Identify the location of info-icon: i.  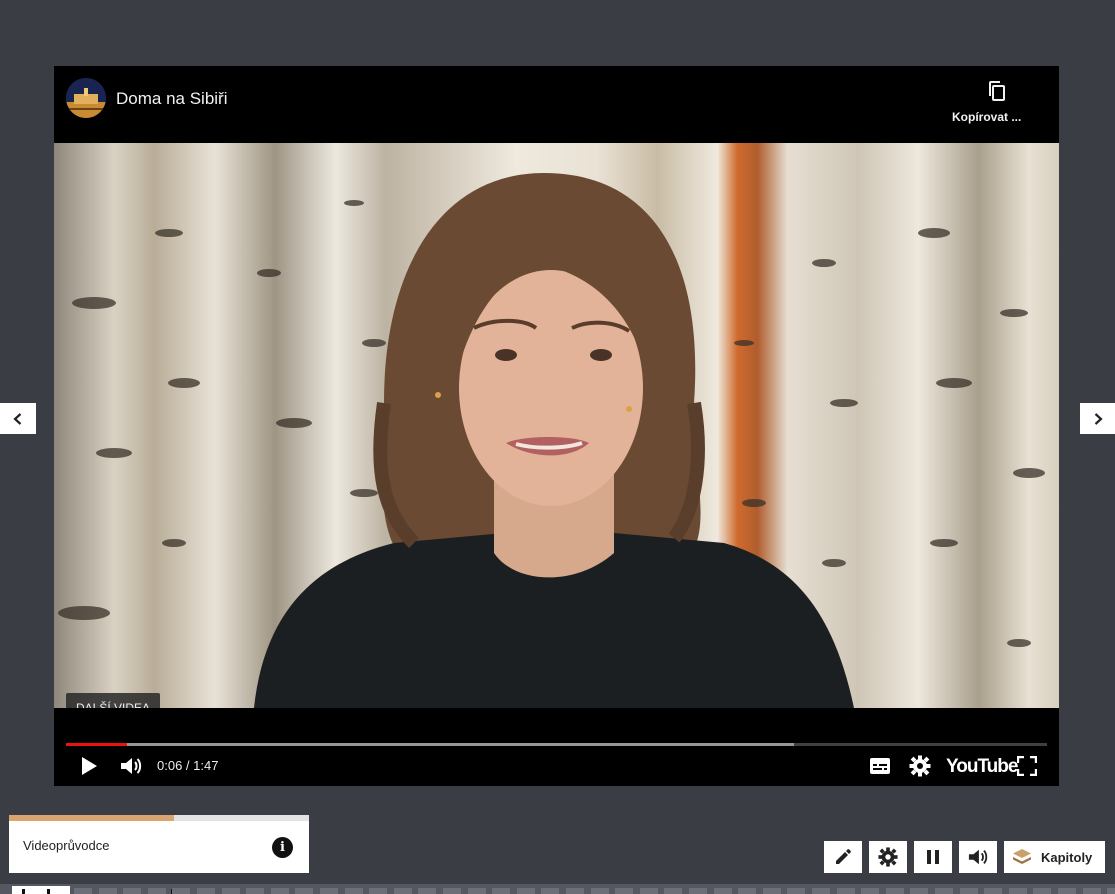
(282, 847).